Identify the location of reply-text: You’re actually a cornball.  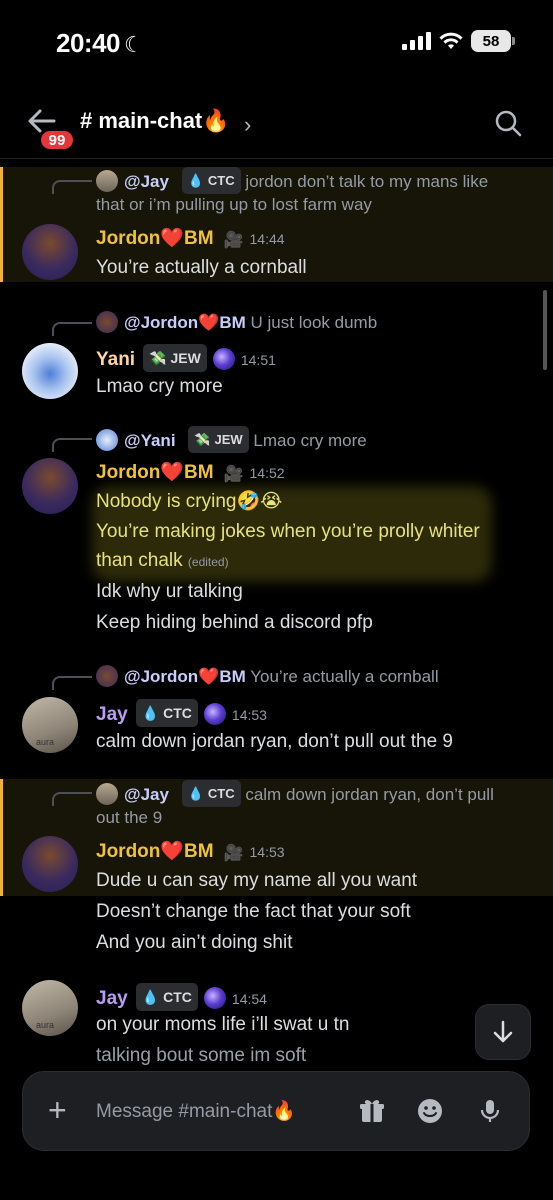
(344, 676).